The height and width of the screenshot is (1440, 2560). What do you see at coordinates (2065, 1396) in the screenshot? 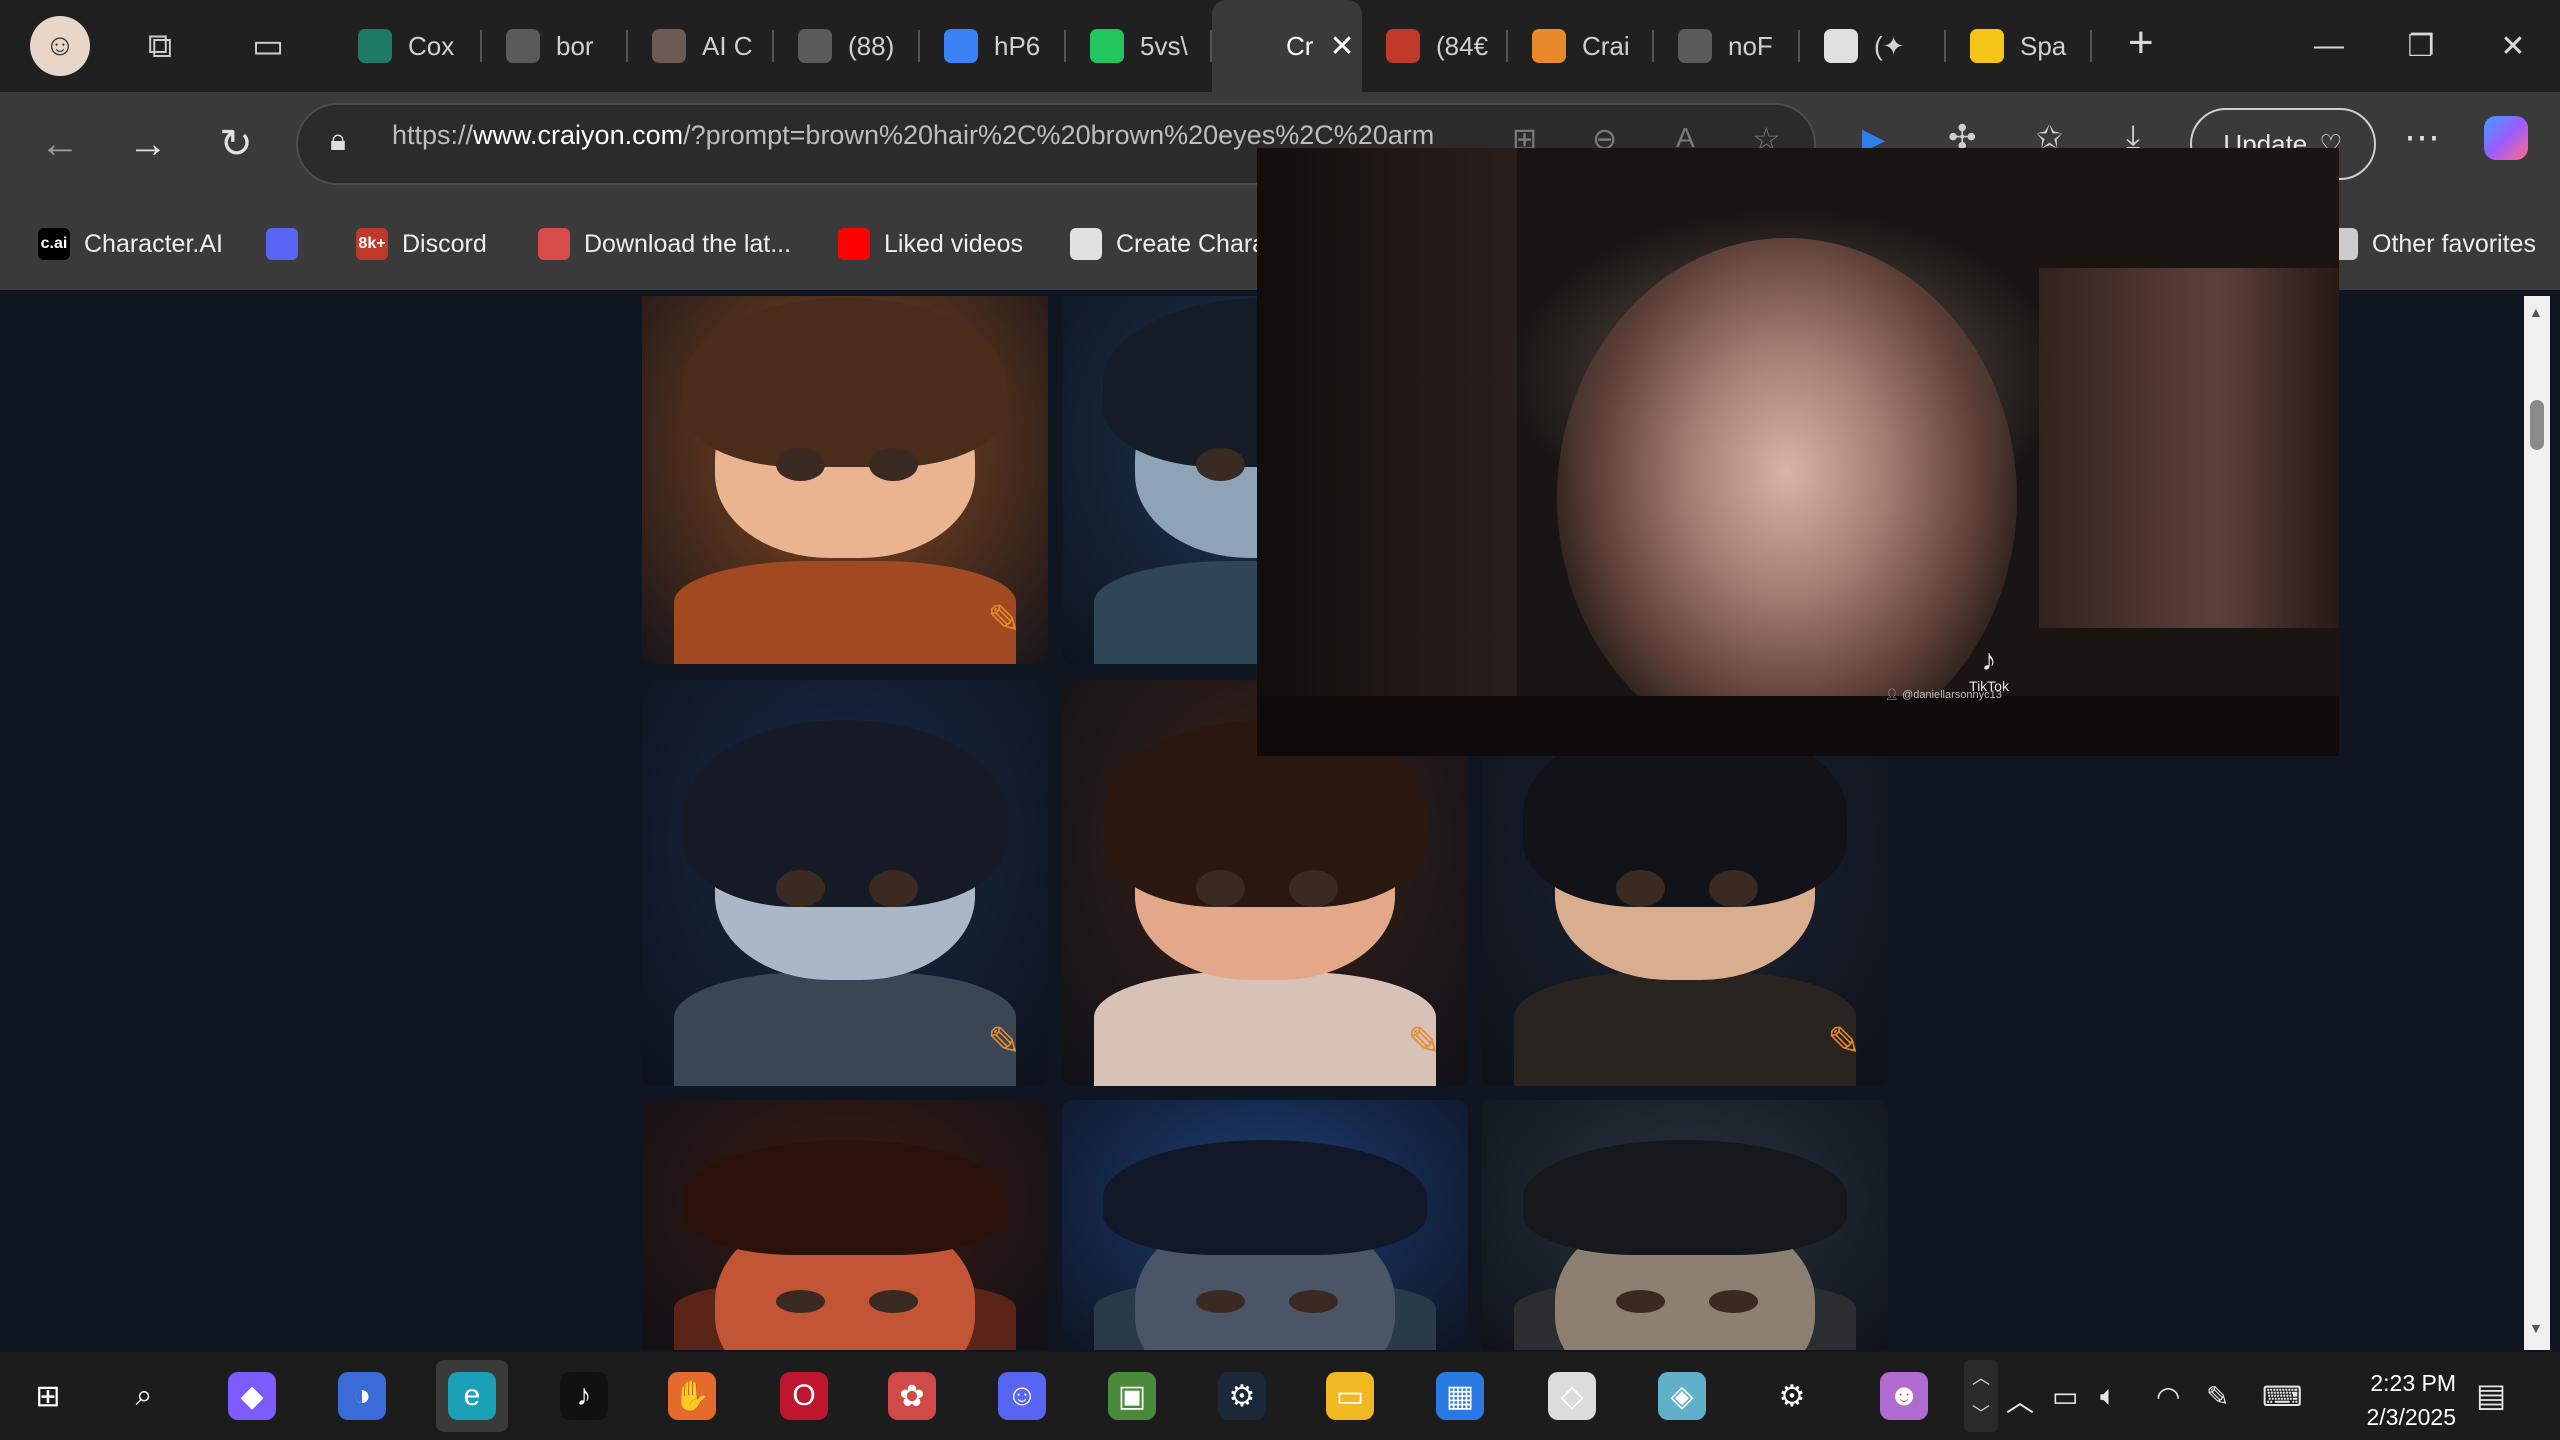
I see `battery-icon: ▭` at bounding box center [2065, 1396].